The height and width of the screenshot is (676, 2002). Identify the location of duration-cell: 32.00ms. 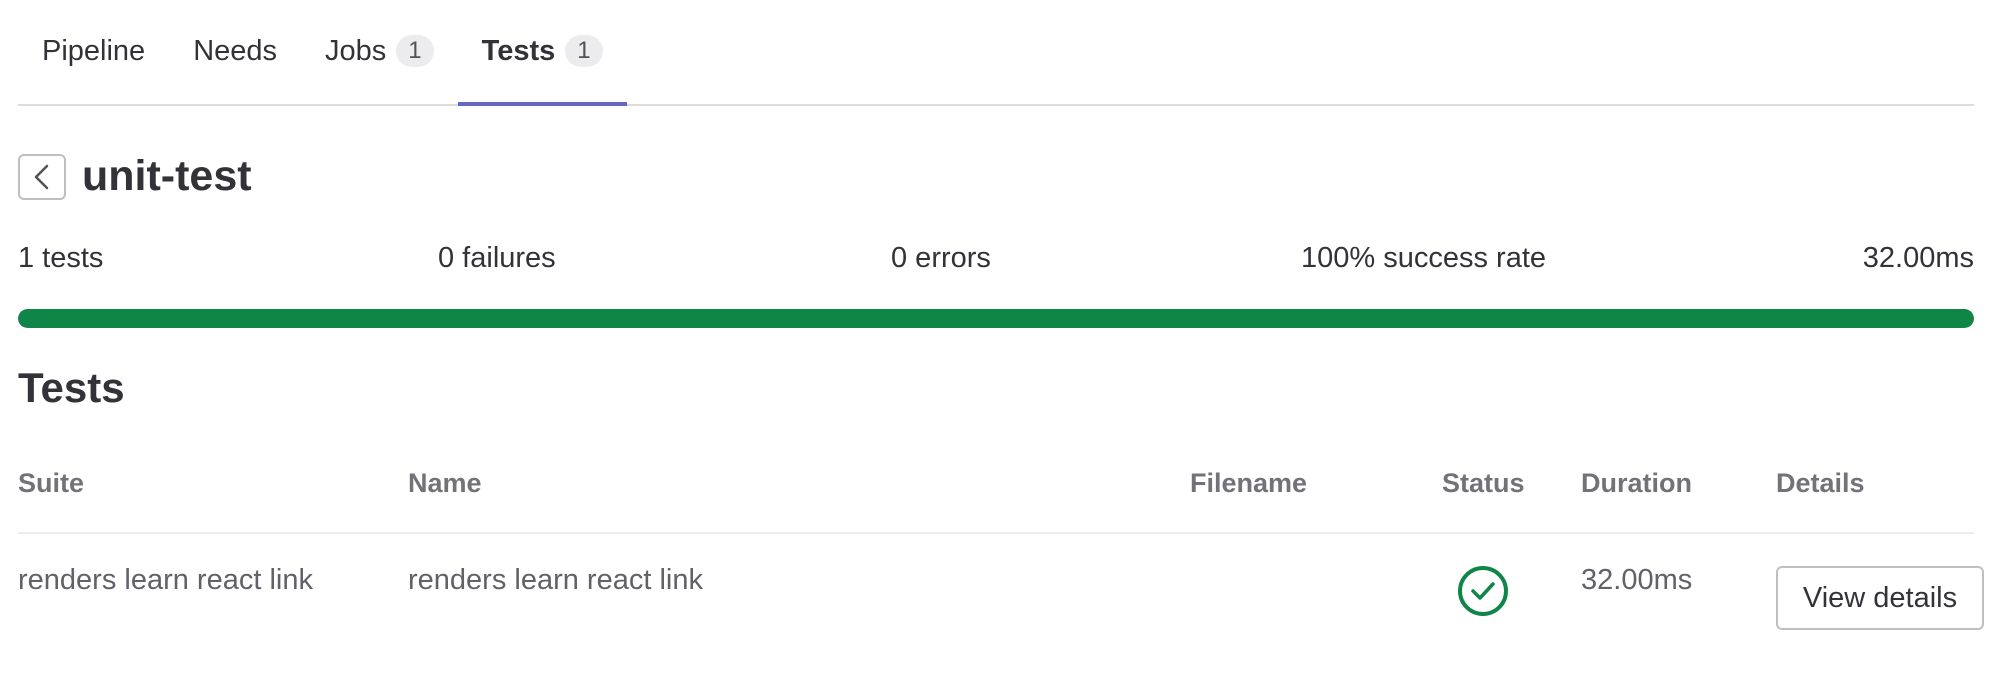
(1637, 580).